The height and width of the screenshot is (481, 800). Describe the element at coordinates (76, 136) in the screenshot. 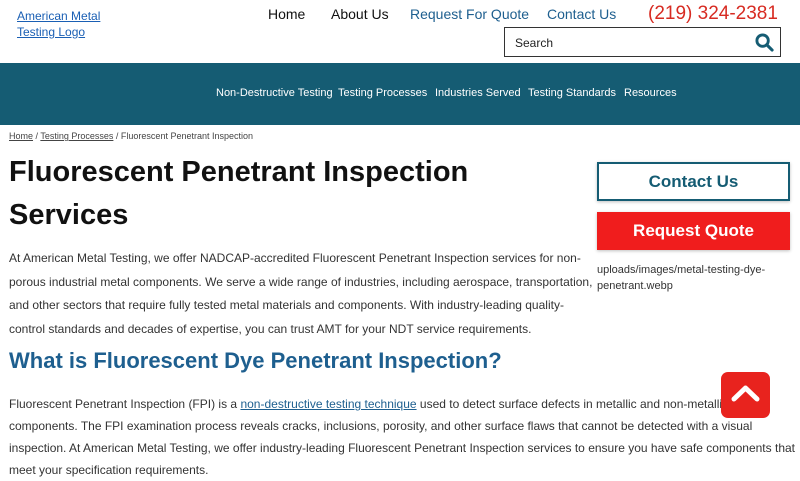

I see `breadcrumb-testing-processes: Testing Processes` at that location.